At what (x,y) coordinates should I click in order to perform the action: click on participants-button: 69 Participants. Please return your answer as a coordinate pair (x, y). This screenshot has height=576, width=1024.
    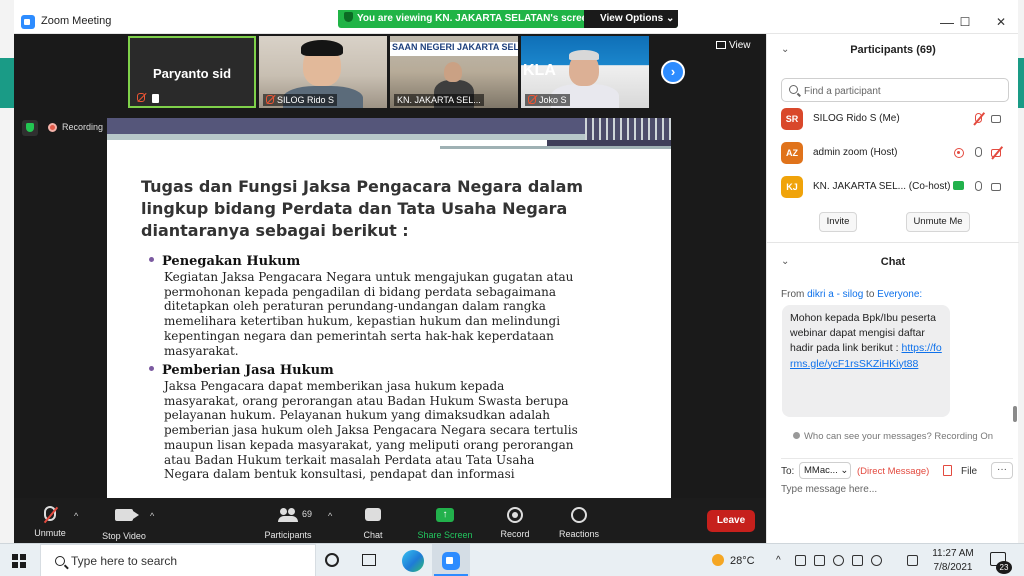
    Looking at the image, I should click on (288, 523).